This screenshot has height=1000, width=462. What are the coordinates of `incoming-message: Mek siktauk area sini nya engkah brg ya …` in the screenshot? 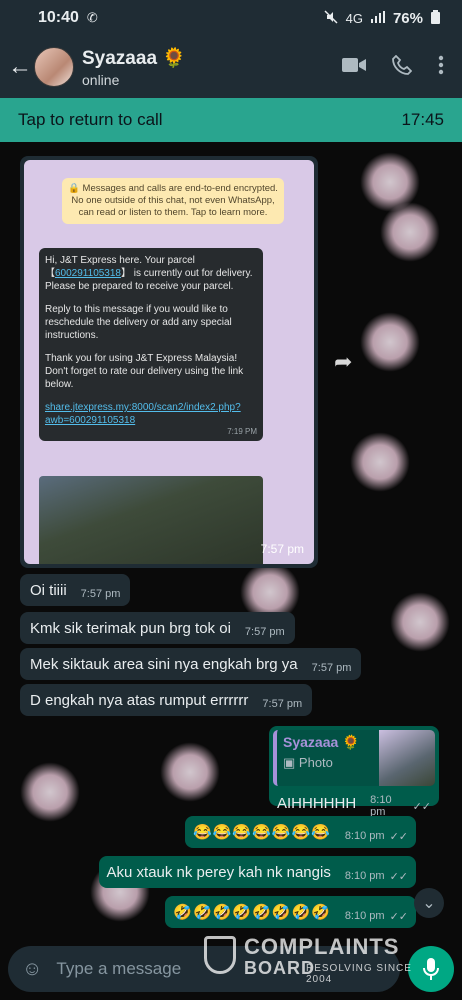 It's located at (191, 664).